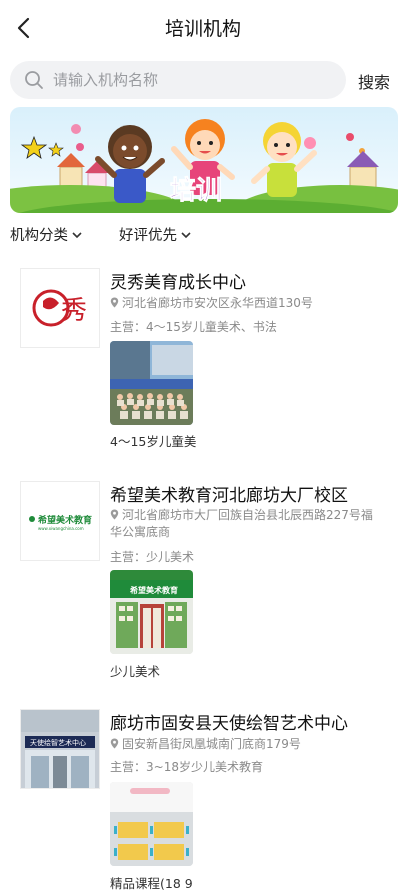 Image resolution: width=406 pixels, height=892 pixels. Describe the element at coordinates (241, 523) in the screenshot. I see `address-text: 河北省廊坊市大厂回族自治县北辰西路227号福华公寓底商` at that location.